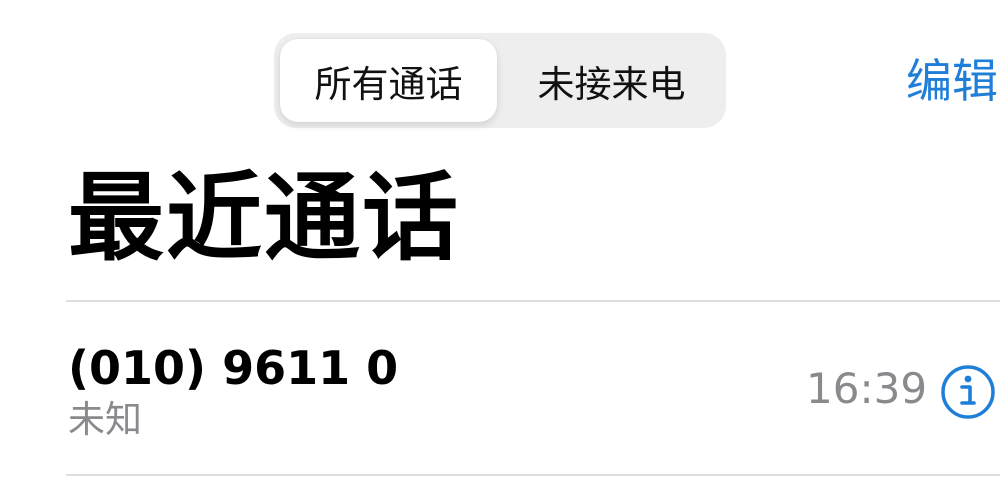  What do you see at coordinates (105, 419) in the screenshot?
I see `caller-label: 未知` at bounding box center [105, 419].